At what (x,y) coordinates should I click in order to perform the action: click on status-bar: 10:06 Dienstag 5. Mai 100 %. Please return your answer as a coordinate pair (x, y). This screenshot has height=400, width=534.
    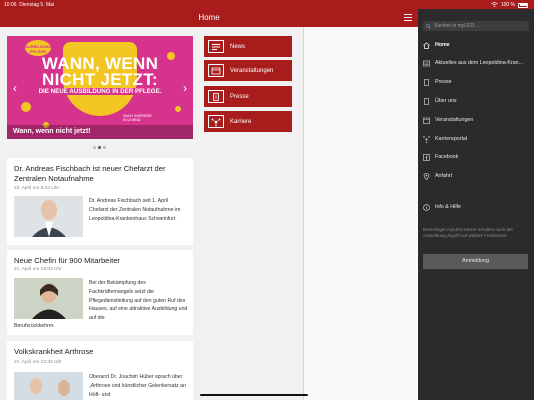
    Looking at the image, I should click on (267, 4).